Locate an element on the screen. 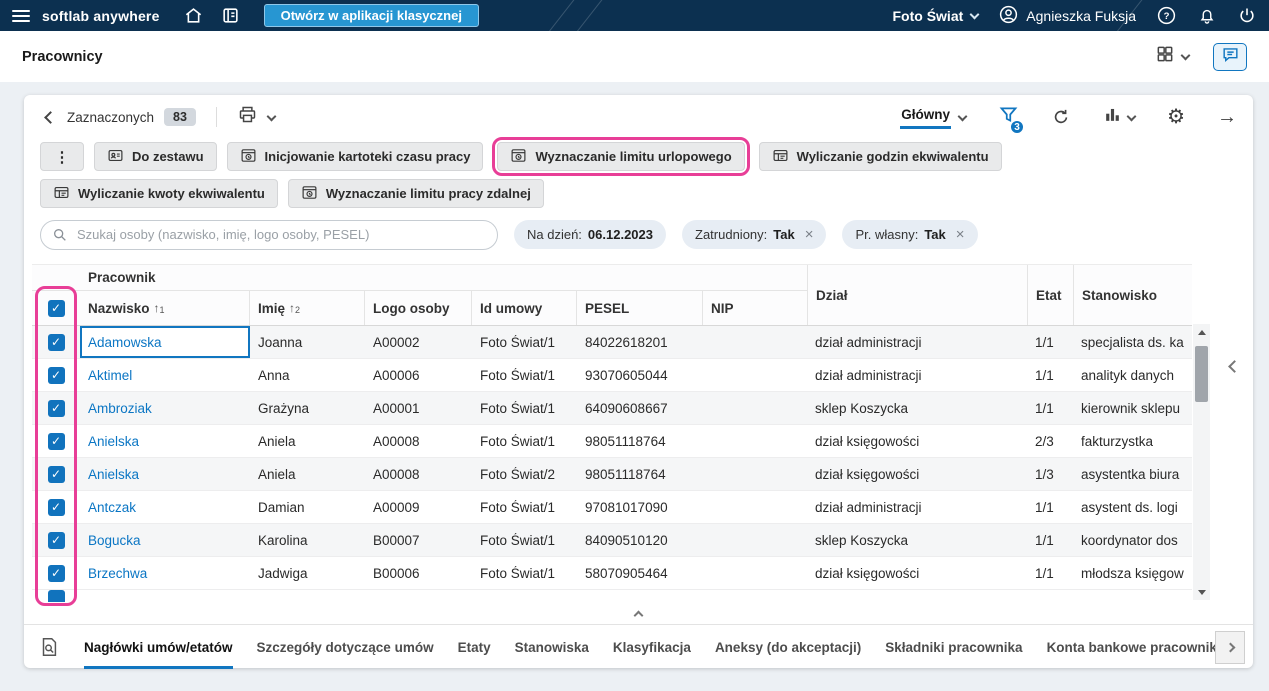  column-header-nazwisko: Nazwisko ↑ 1 is located at coordinates (165, 308).